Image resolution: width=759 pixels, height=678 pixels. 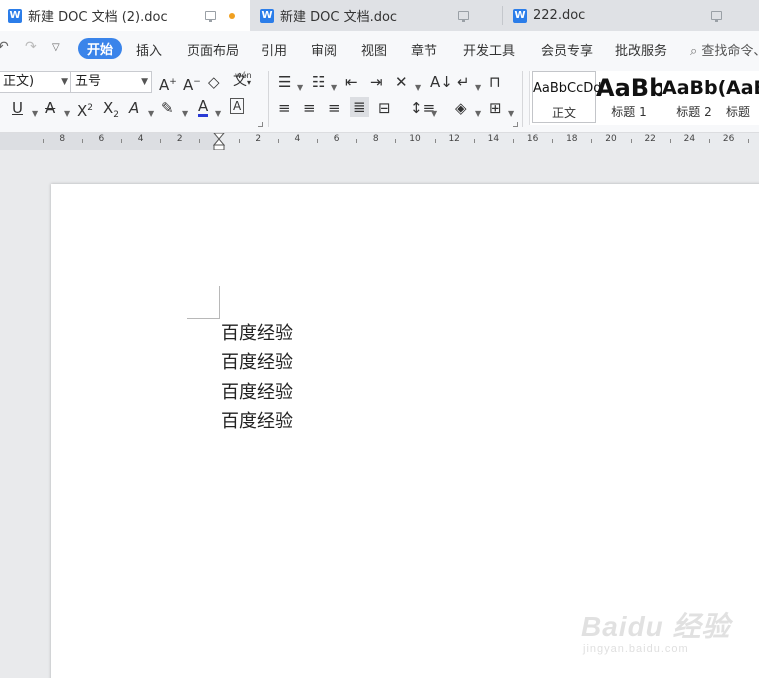 What do you see at coordinates (359, 107) in the screenshot?
I see `align-justify-icon: ≣` at bounding box center [359, 107].